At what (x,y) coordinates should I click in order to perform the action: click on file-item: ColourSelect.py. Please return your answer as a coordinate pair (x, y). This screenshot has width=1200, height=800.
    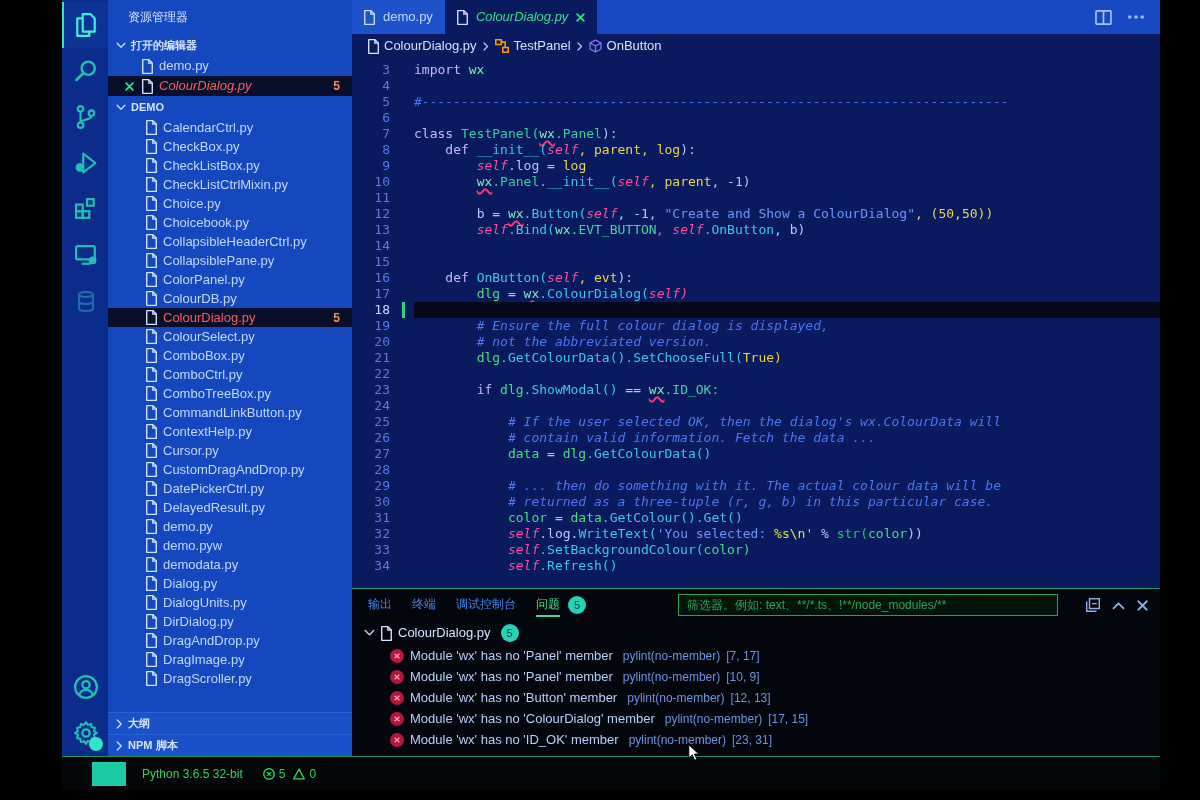
    Looking at the image, I should click on (230, 336).